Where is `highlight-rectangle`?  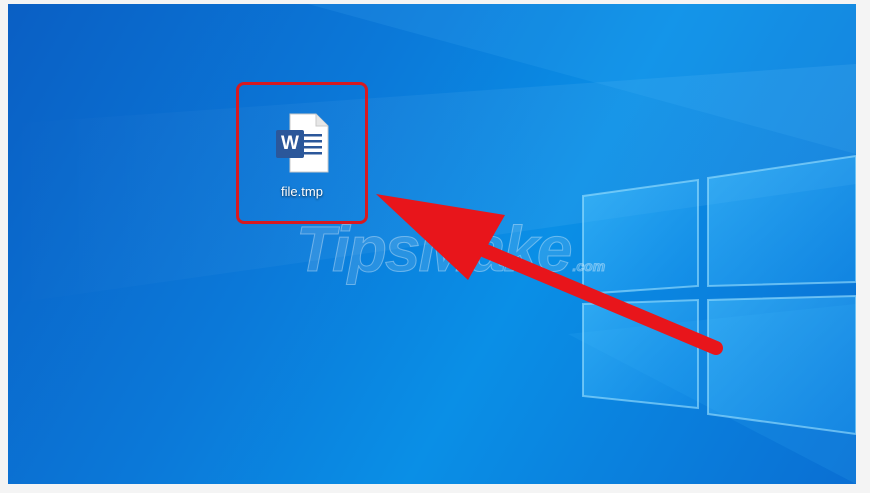 highlight-rectangle is located at coordinates (302, 153).